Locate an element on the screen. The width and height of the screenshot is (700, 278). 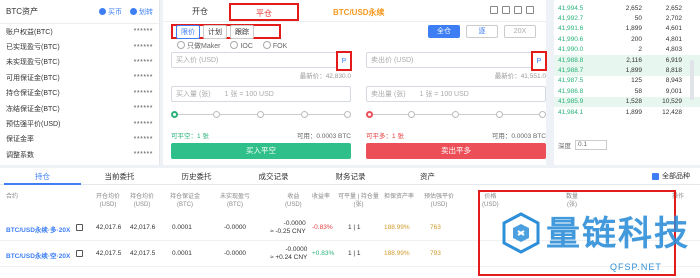
panel-tools is located at coordinates (512, 10).